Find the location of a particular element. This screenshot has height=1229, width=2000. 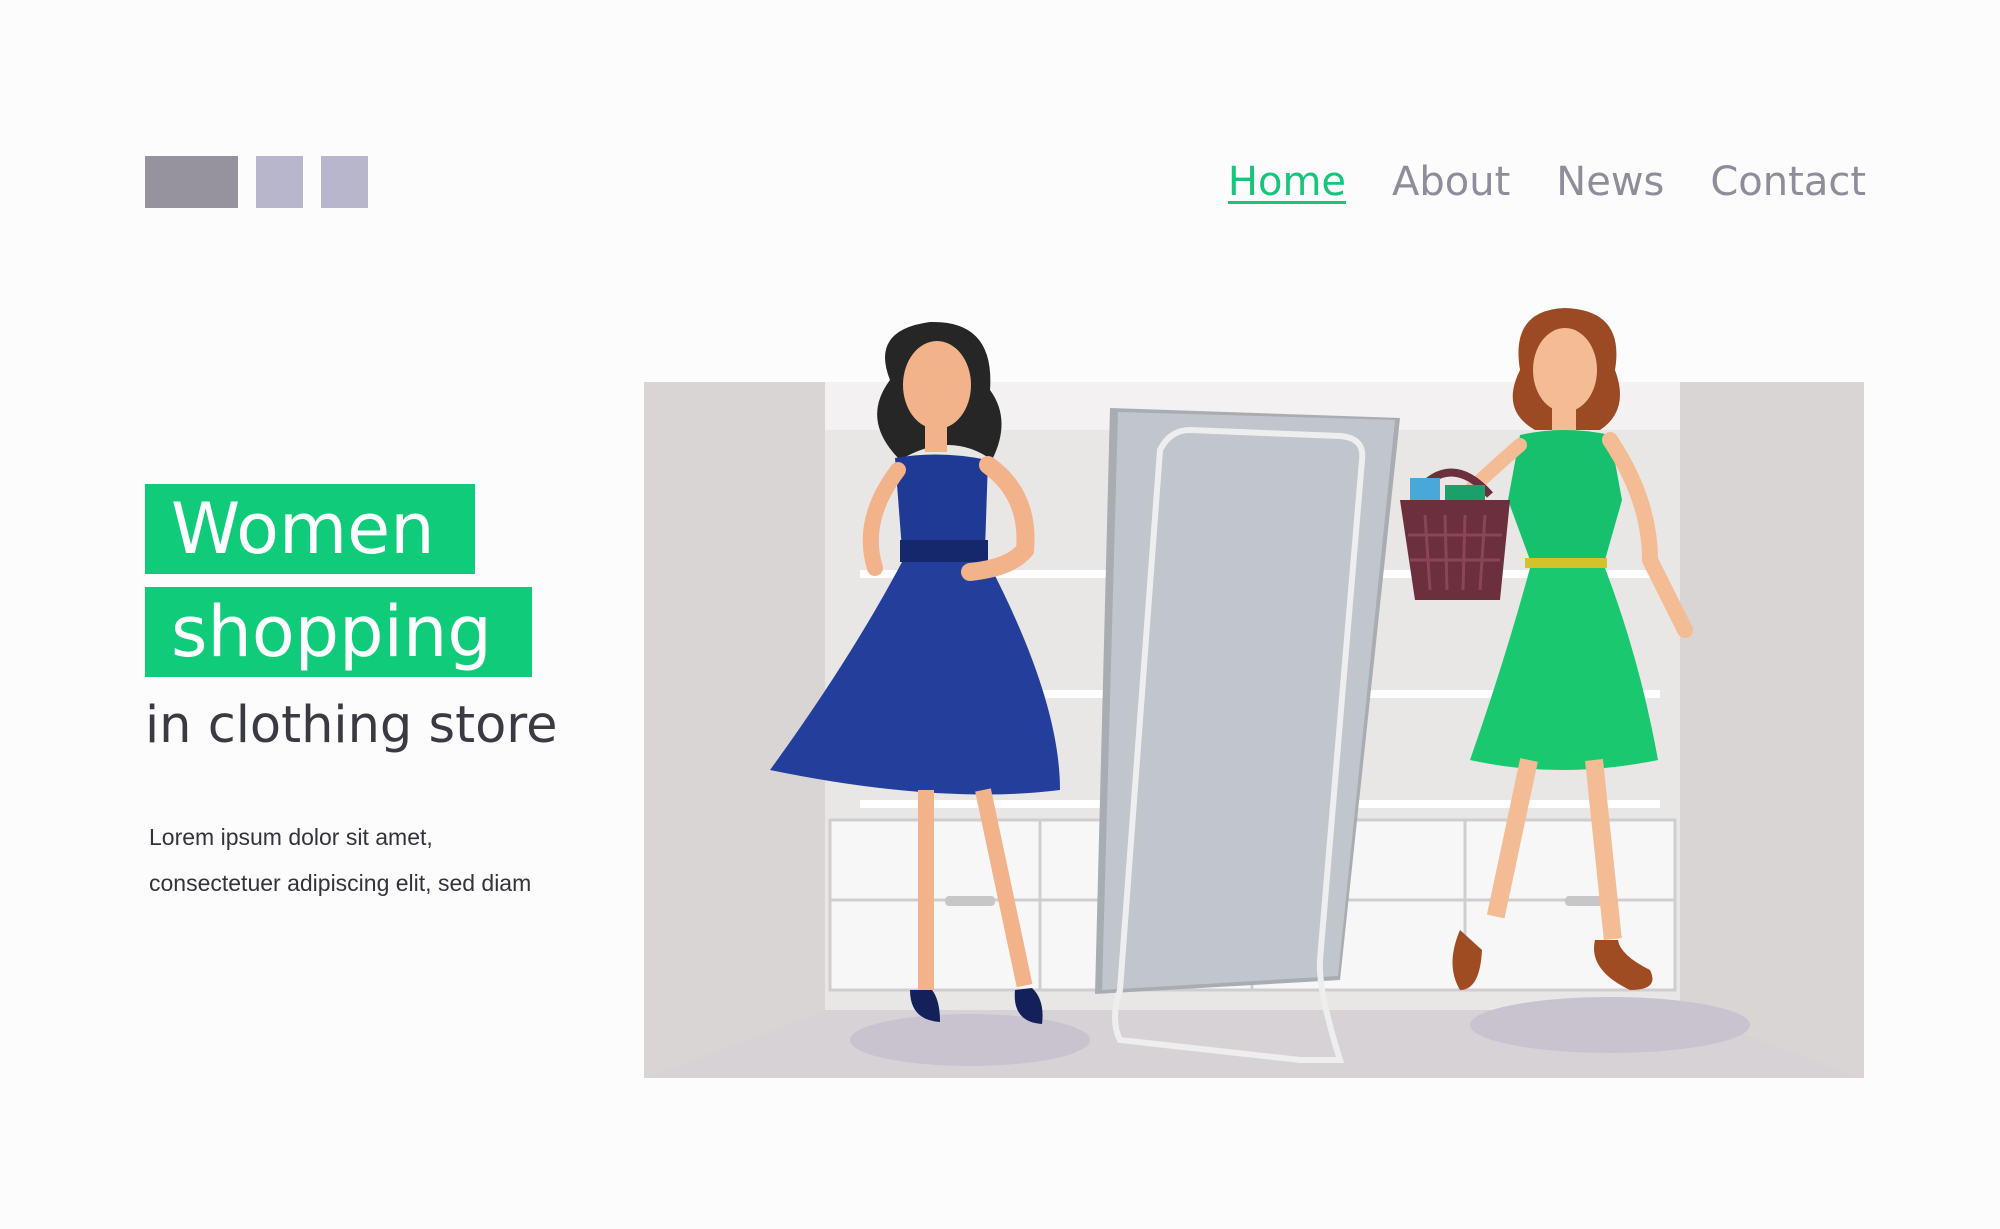

room-left-wall is located at coordinates (734, 730).